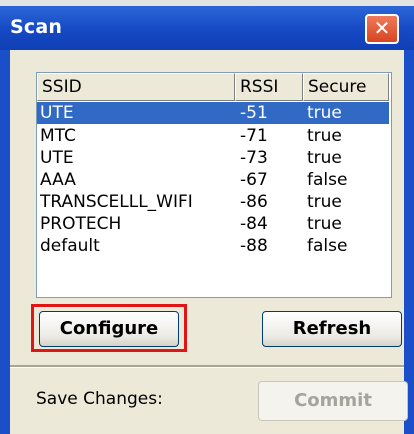 The height and width of the screenshot is (434, 414). Describe the element at coordinates (58, 180) in the screenshot. I see `cell-ssid: AAA` at that location.